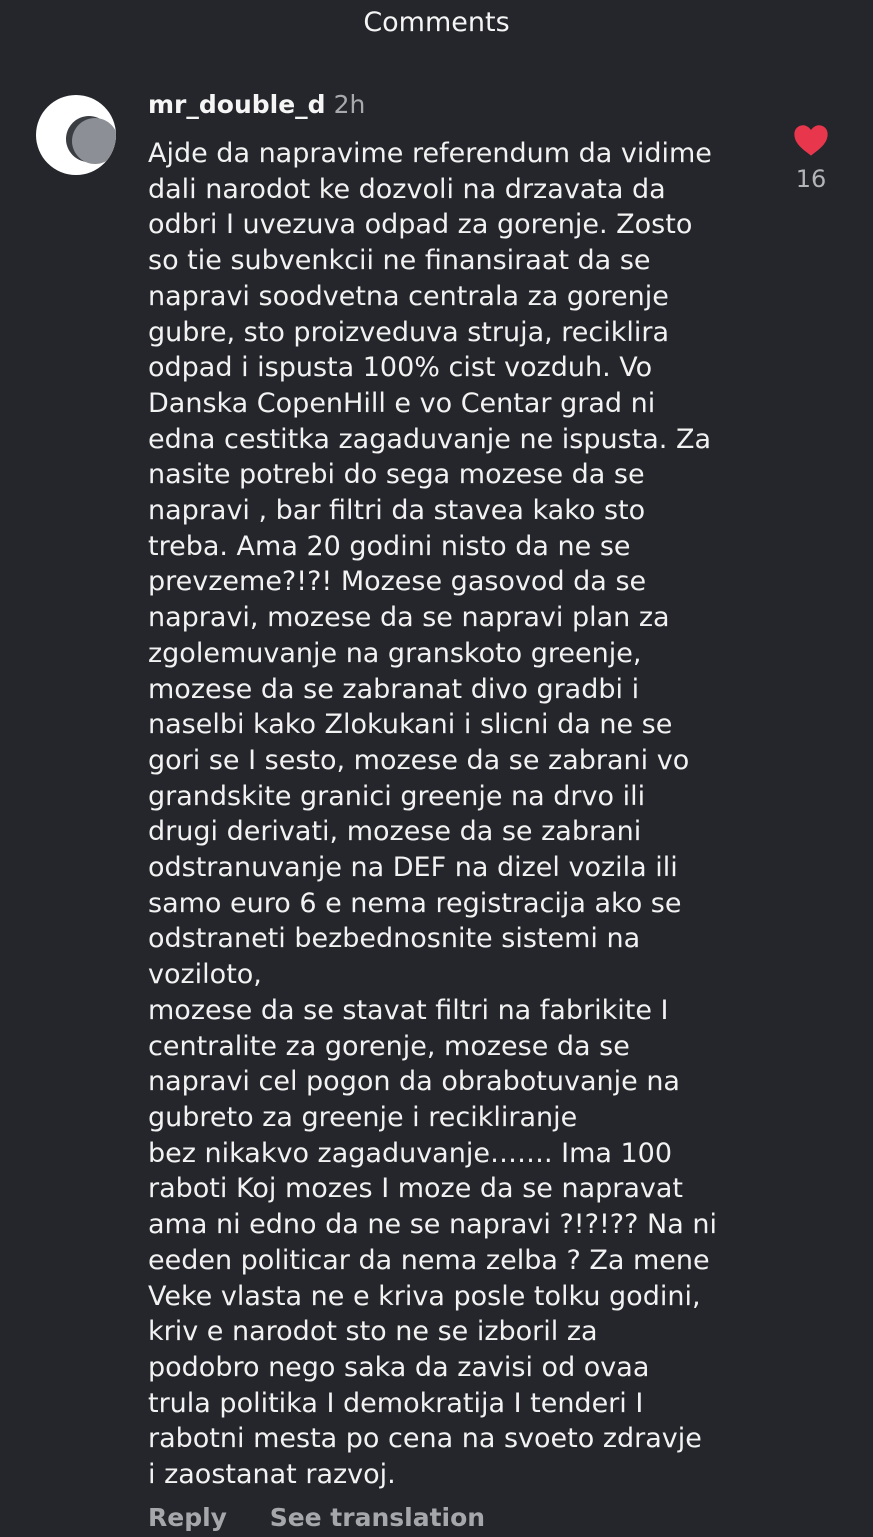 The height and width of the screenshot is (1537, 873). I want to click on comment-actions: Reply See translation, so click(458, 1520).